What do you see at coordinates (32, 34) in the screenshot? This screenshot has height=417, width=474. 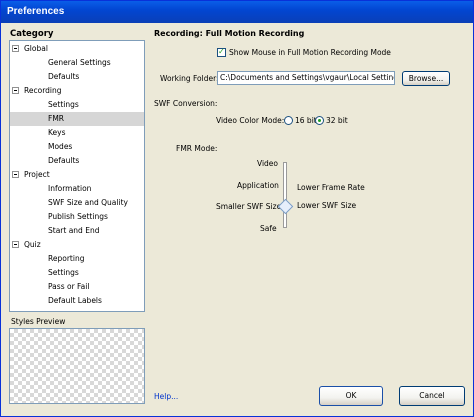 I see `category-label: Category` at bounding box center [32, 34].